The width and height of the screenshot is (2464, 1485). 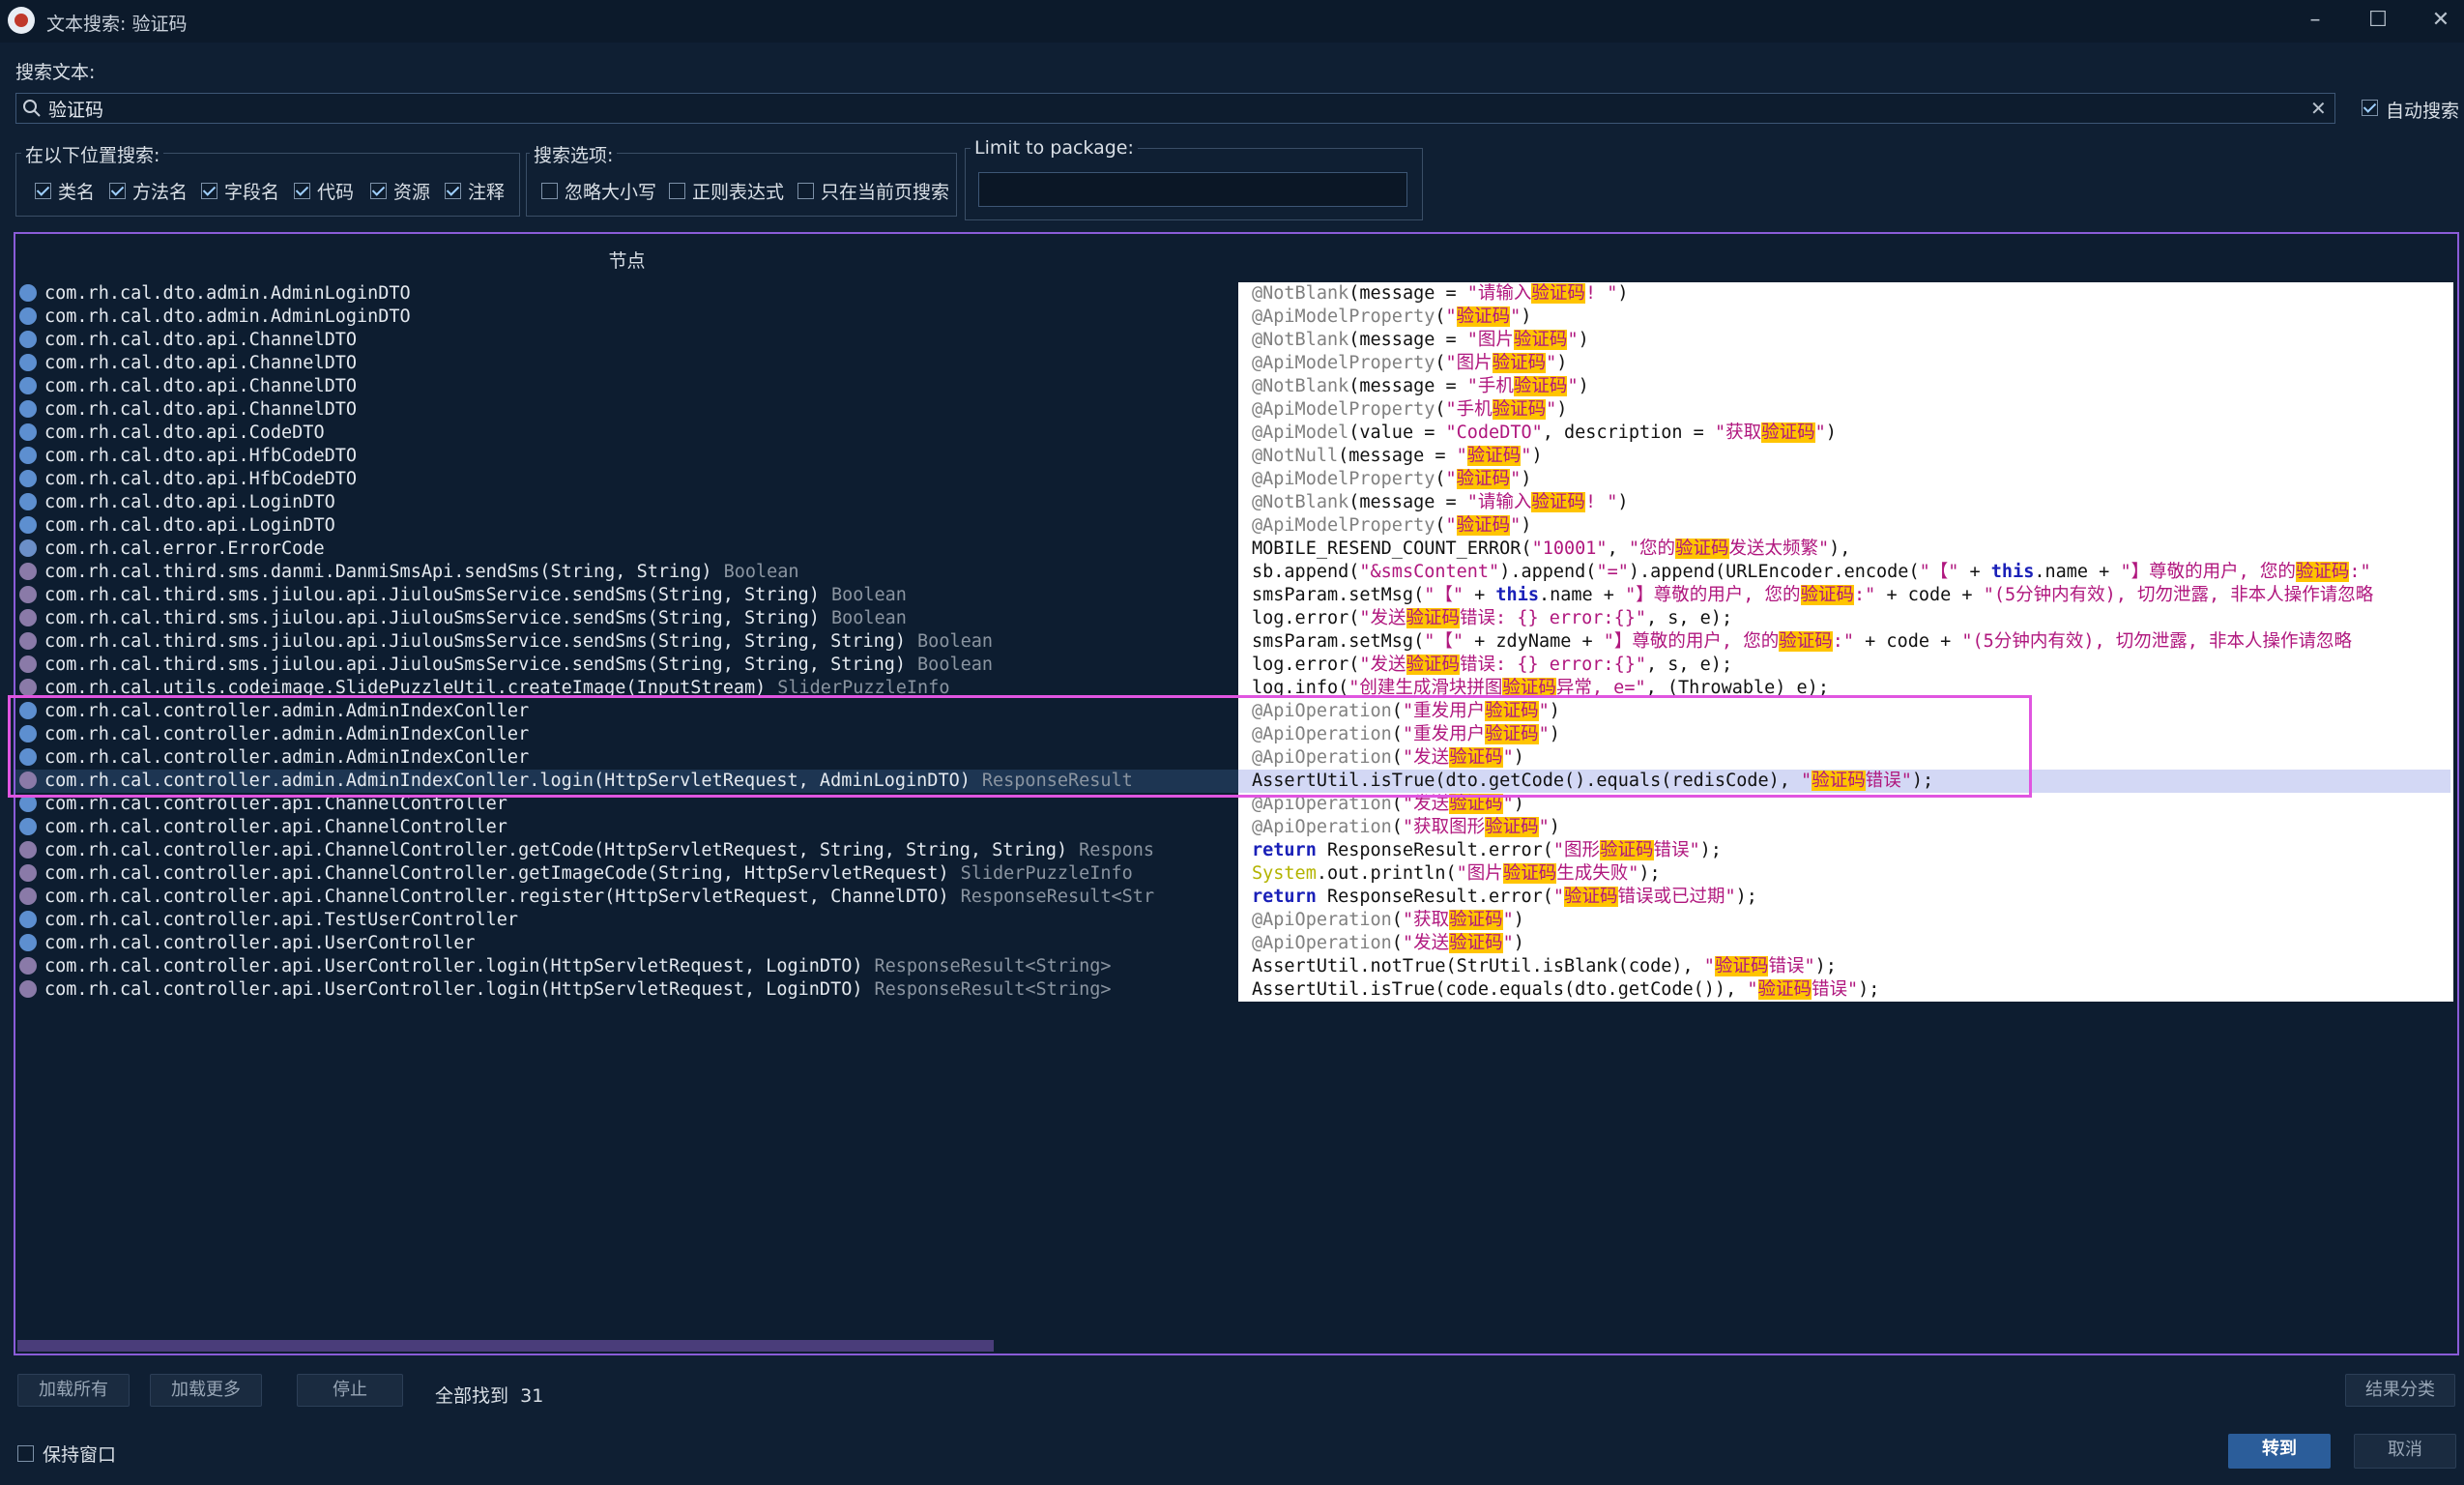 What do you see at coordinates (2378, 20) in the screenshot?
I see `maximize-icon: ☐` at bounding box center [2378, 20].